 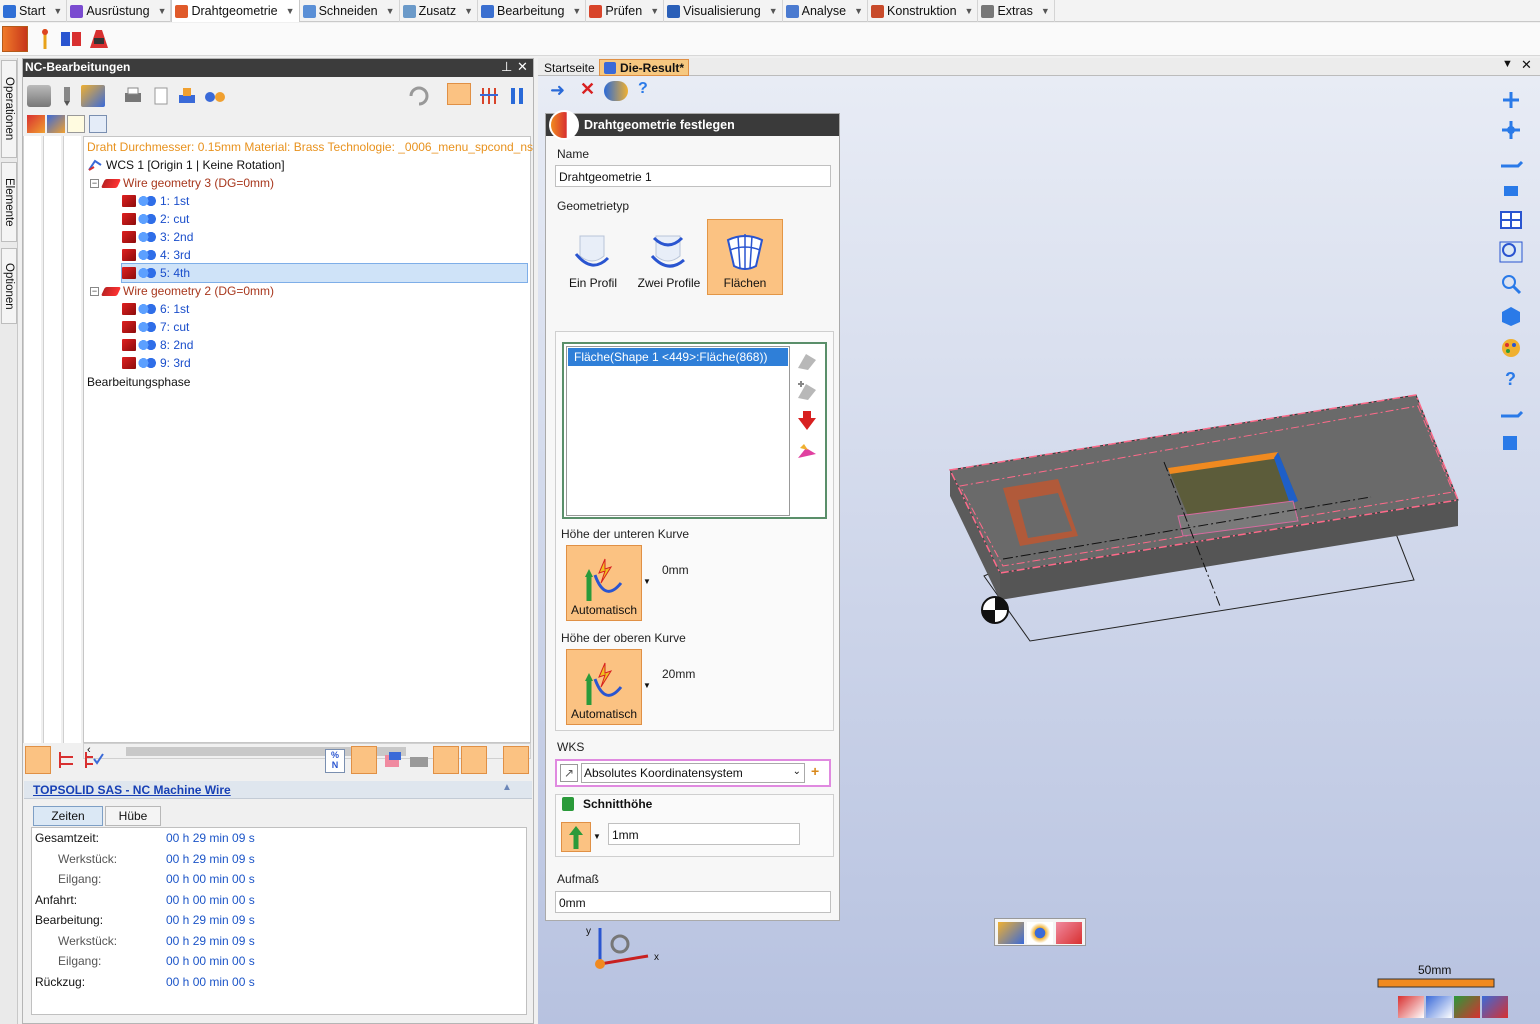 What do you see at coordinates (161, 96) in the screenshot?
I see `document-icon` at bounding box center [161, 96].